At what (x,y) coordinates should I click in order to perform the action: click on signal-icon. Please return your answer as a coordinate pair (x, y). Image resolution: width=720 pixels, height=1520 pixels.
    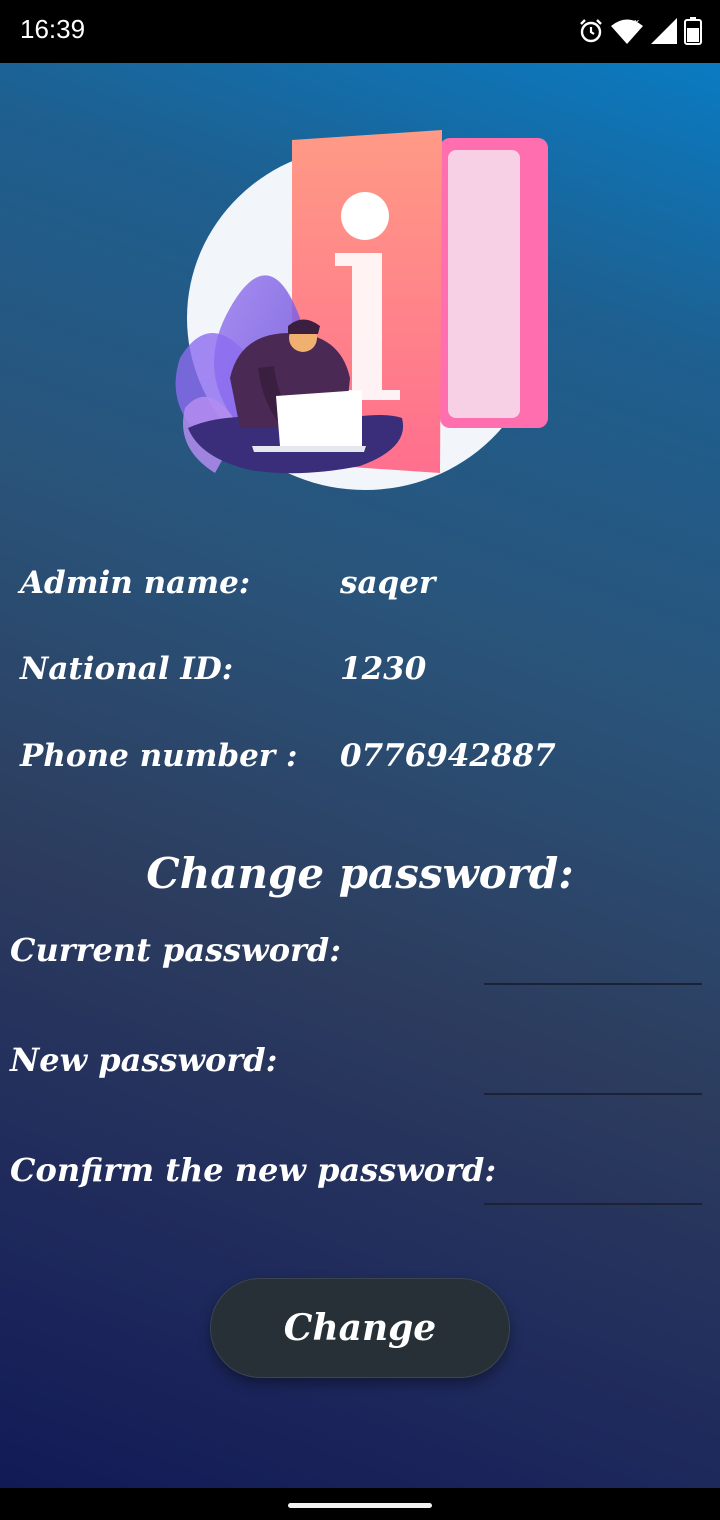
    Looking at the image, I should click on (664, 31).